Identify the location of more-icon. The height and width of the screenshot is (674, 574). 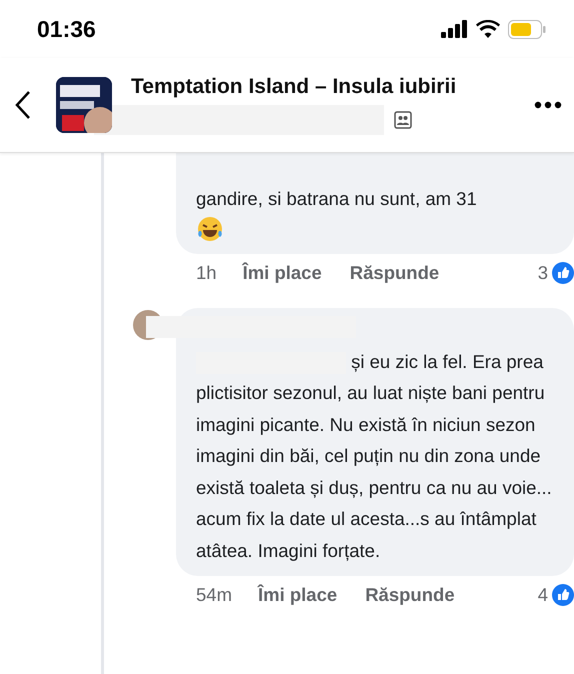
(548, 105).